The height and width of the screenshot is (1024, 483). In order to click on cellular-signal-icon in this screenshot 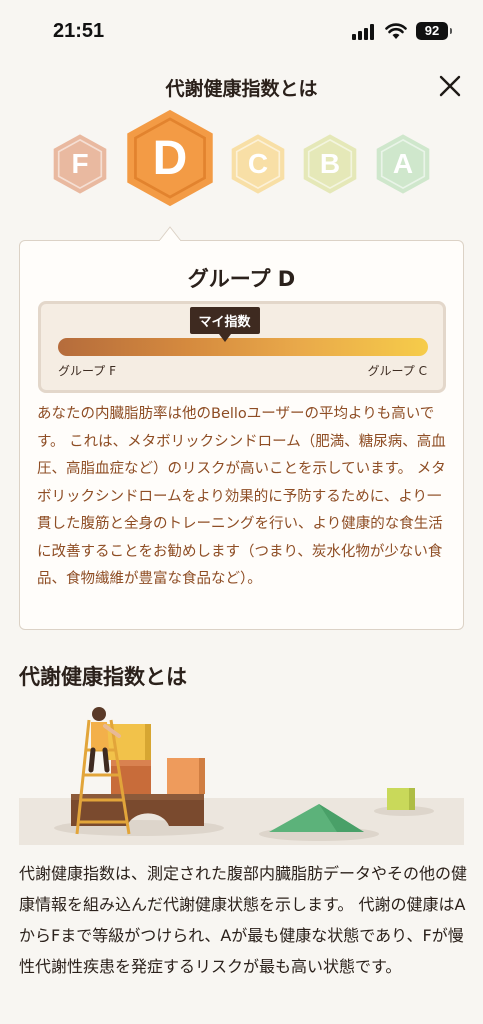, I will do `click(365, 32)`.